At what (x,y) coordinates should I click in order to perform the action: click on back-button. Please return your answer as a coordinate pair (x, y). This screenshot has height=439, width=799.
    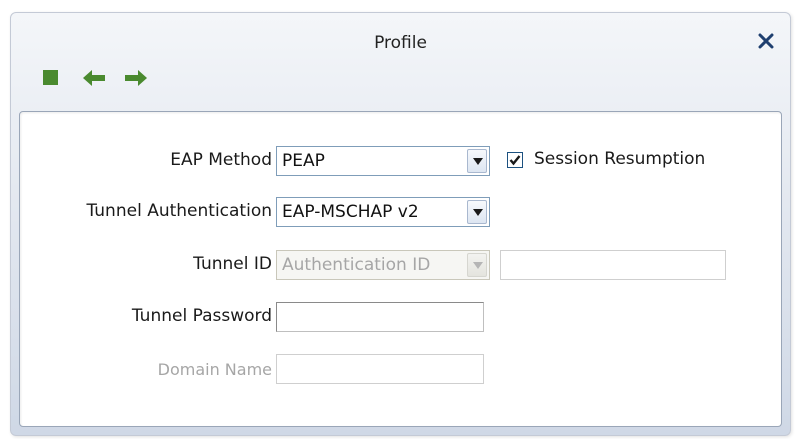
    Looking at the image, I should click on (94, 78).